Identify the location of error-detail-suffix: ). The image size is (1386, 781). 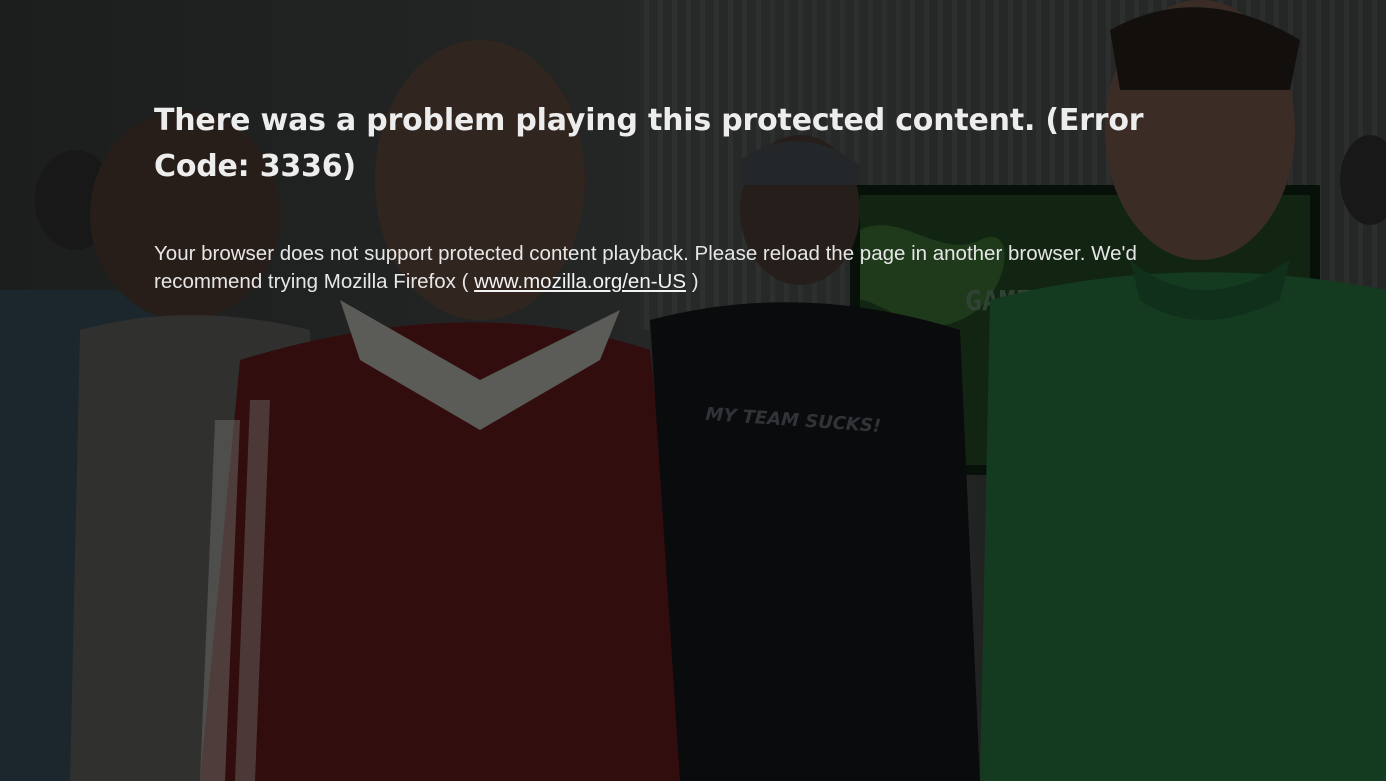
(692, 281).